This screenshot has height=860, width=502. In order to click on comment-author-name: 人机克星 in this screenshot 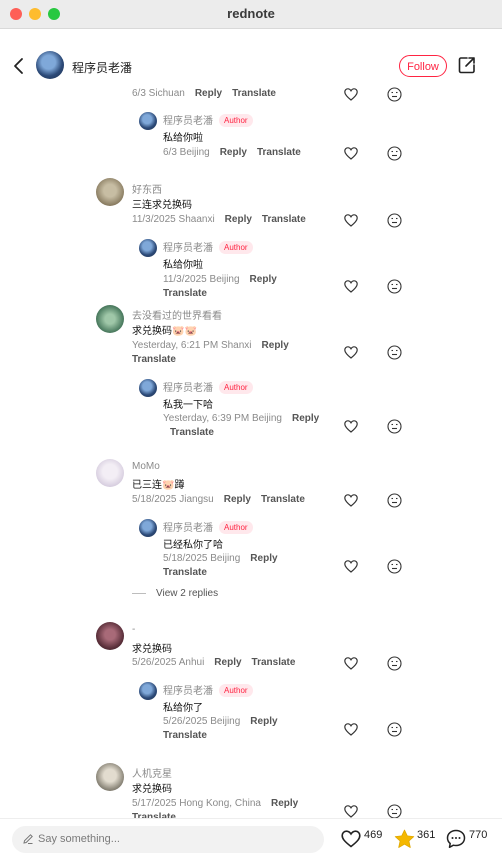, I will do `click(152, 772)`.